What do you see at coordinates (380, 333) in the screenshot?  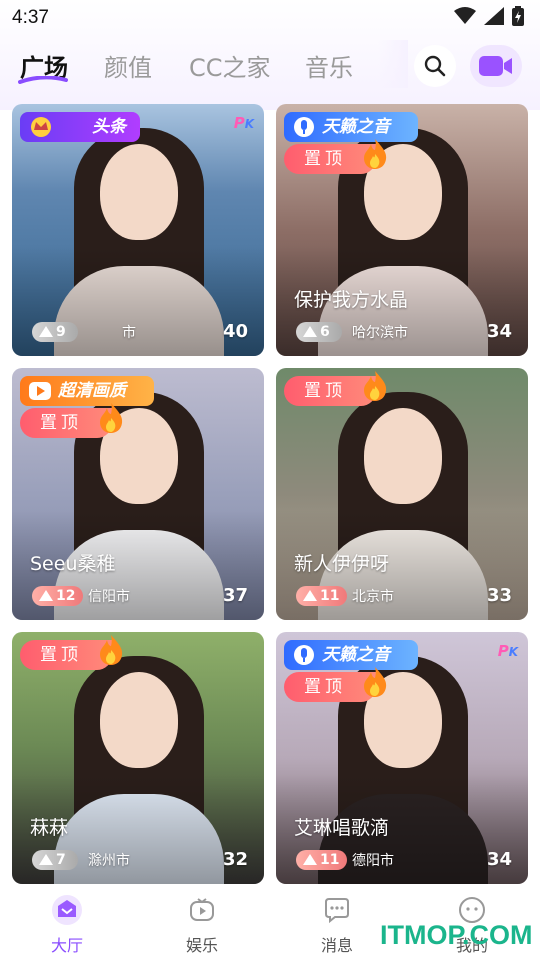 I see `room-city: 哈尔滨市` at bounding box center [380, 333].